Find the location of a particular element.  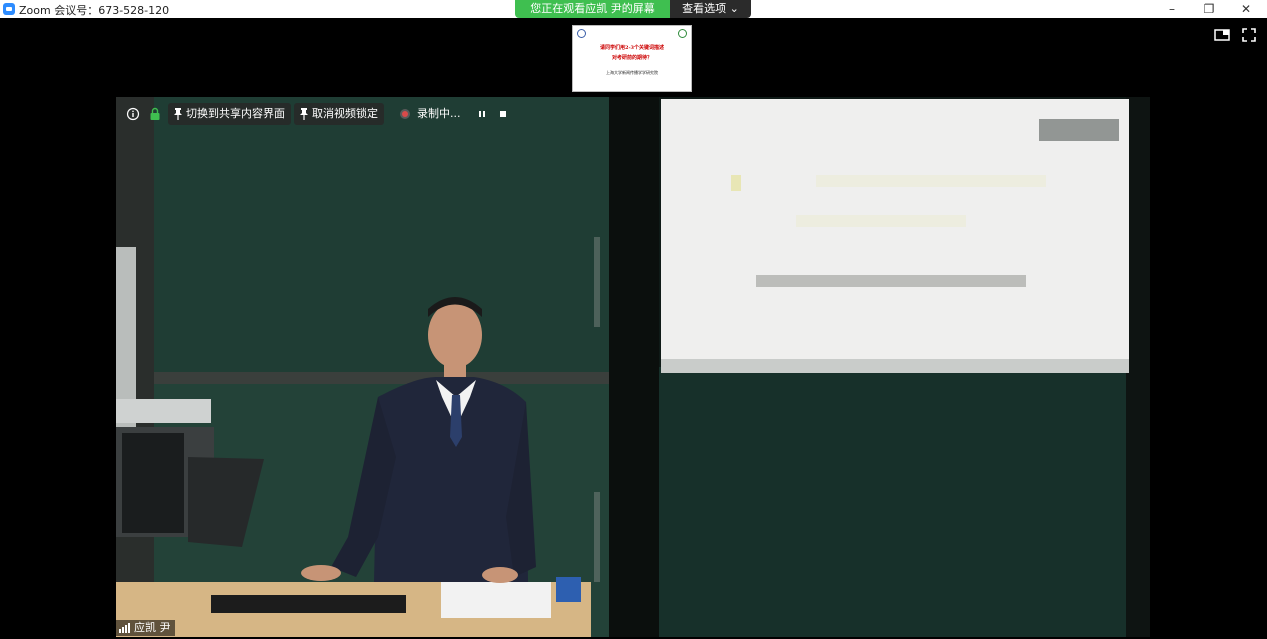

share-banner: 您正在观看应凯 尹的屏幕 查看选项 ⌄ is located at coordinates (633, 9).